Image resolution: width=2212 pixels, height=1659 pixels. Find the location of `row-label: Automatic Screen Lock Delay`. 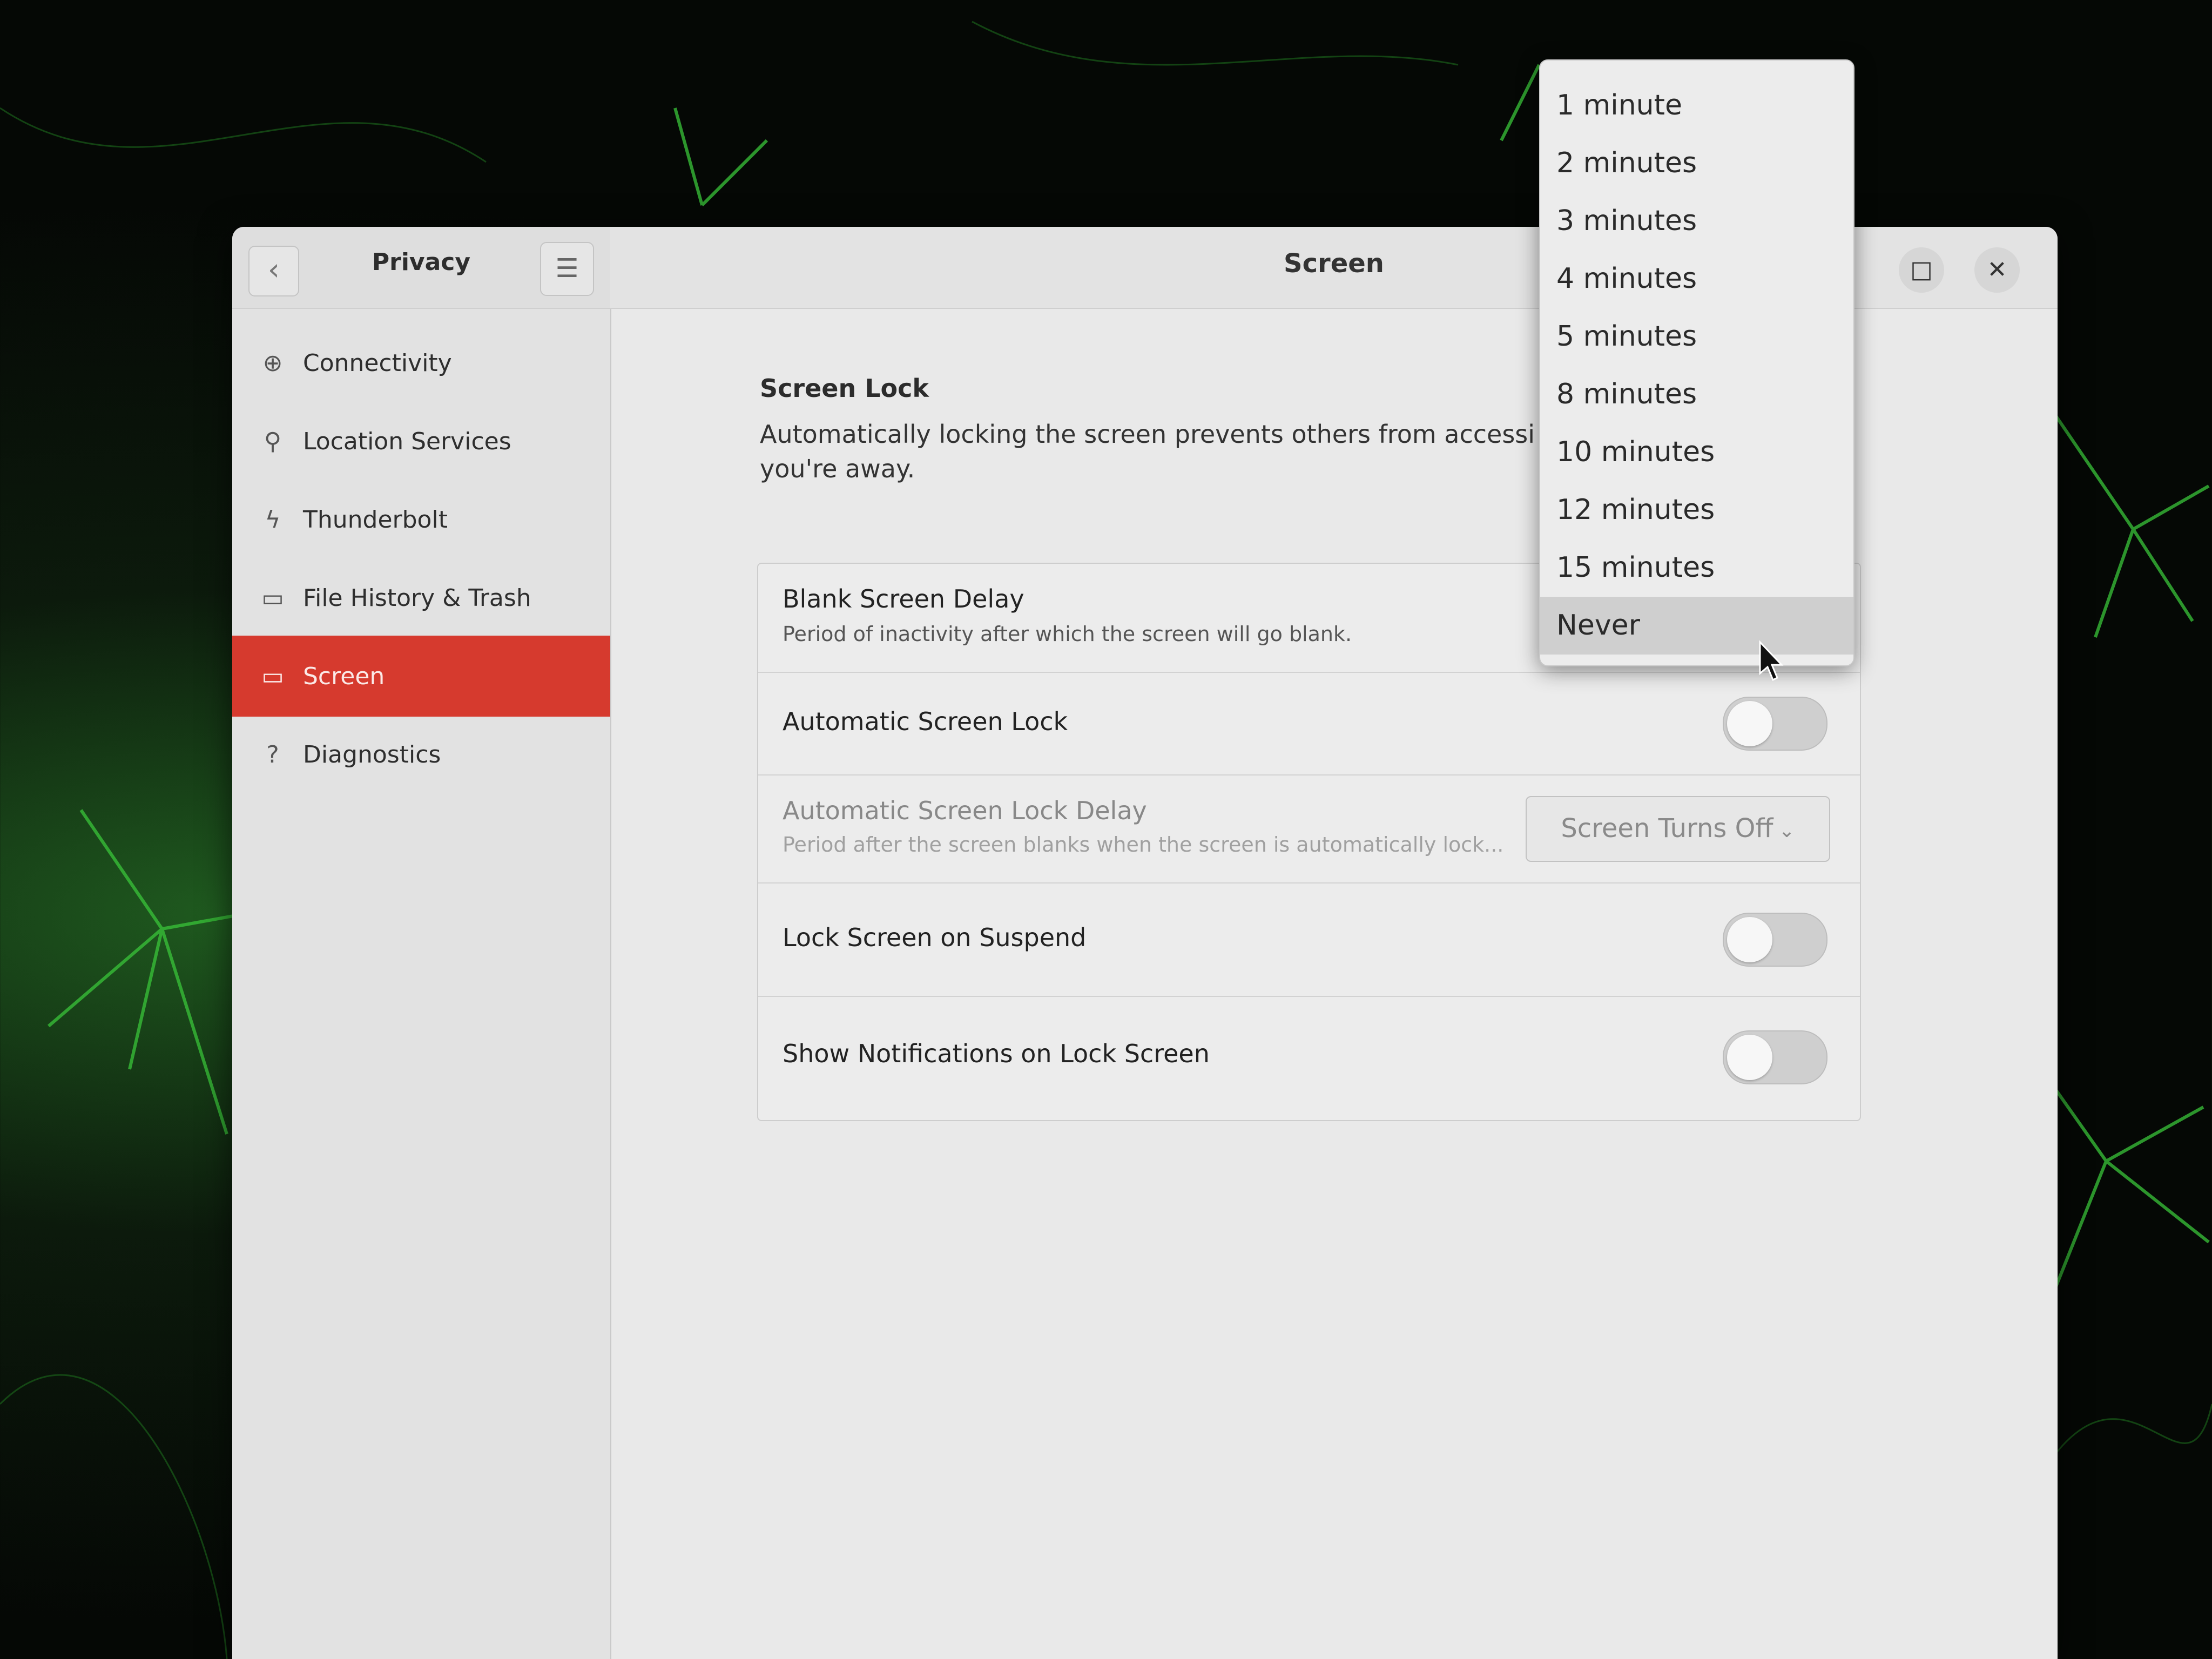

row-label: Automatic Screen Lock Delay is located at coordinates (965, 810).